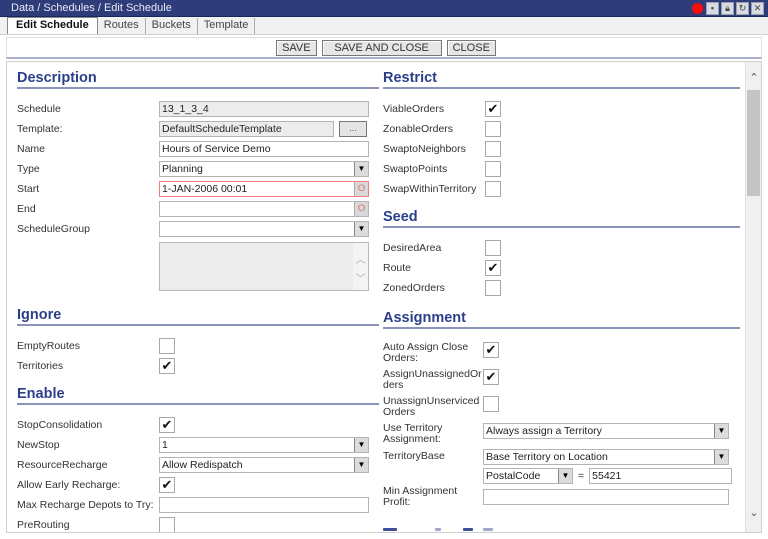  What do you see at coordinates (606, 497) in the screenshot?
I see `min-profit-input` at bounding box center [606, 497].